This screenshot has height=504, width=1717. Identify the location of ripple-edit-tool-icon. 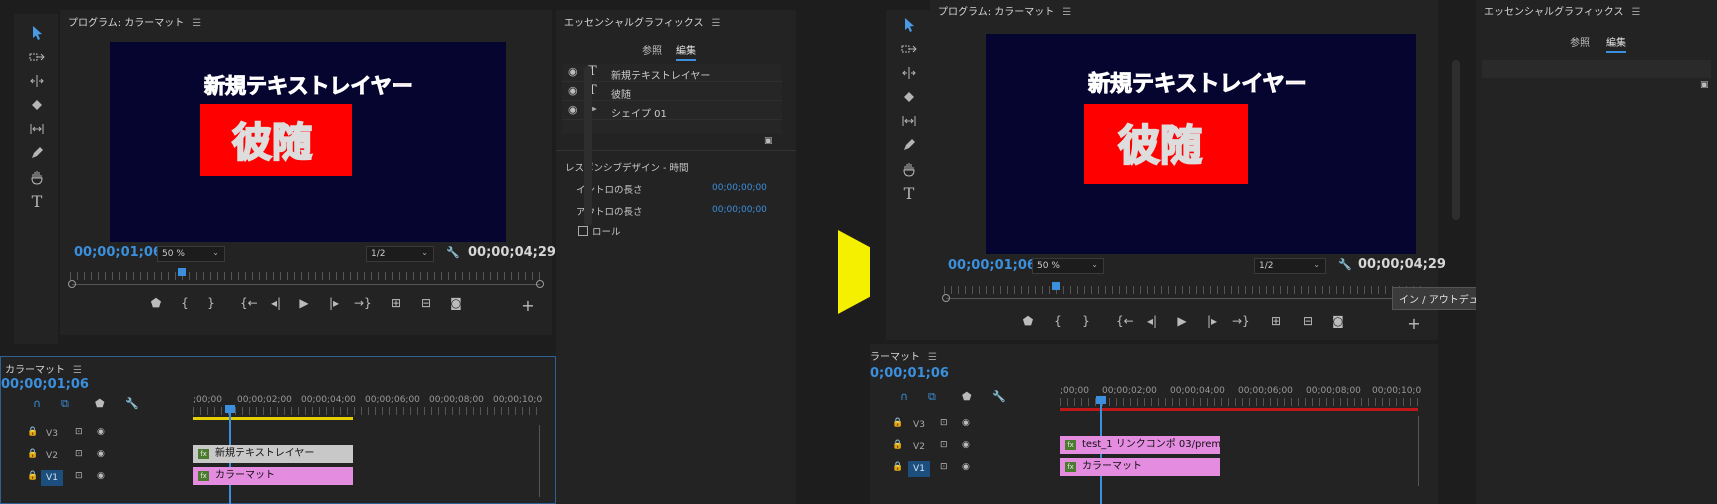
(37, 81).